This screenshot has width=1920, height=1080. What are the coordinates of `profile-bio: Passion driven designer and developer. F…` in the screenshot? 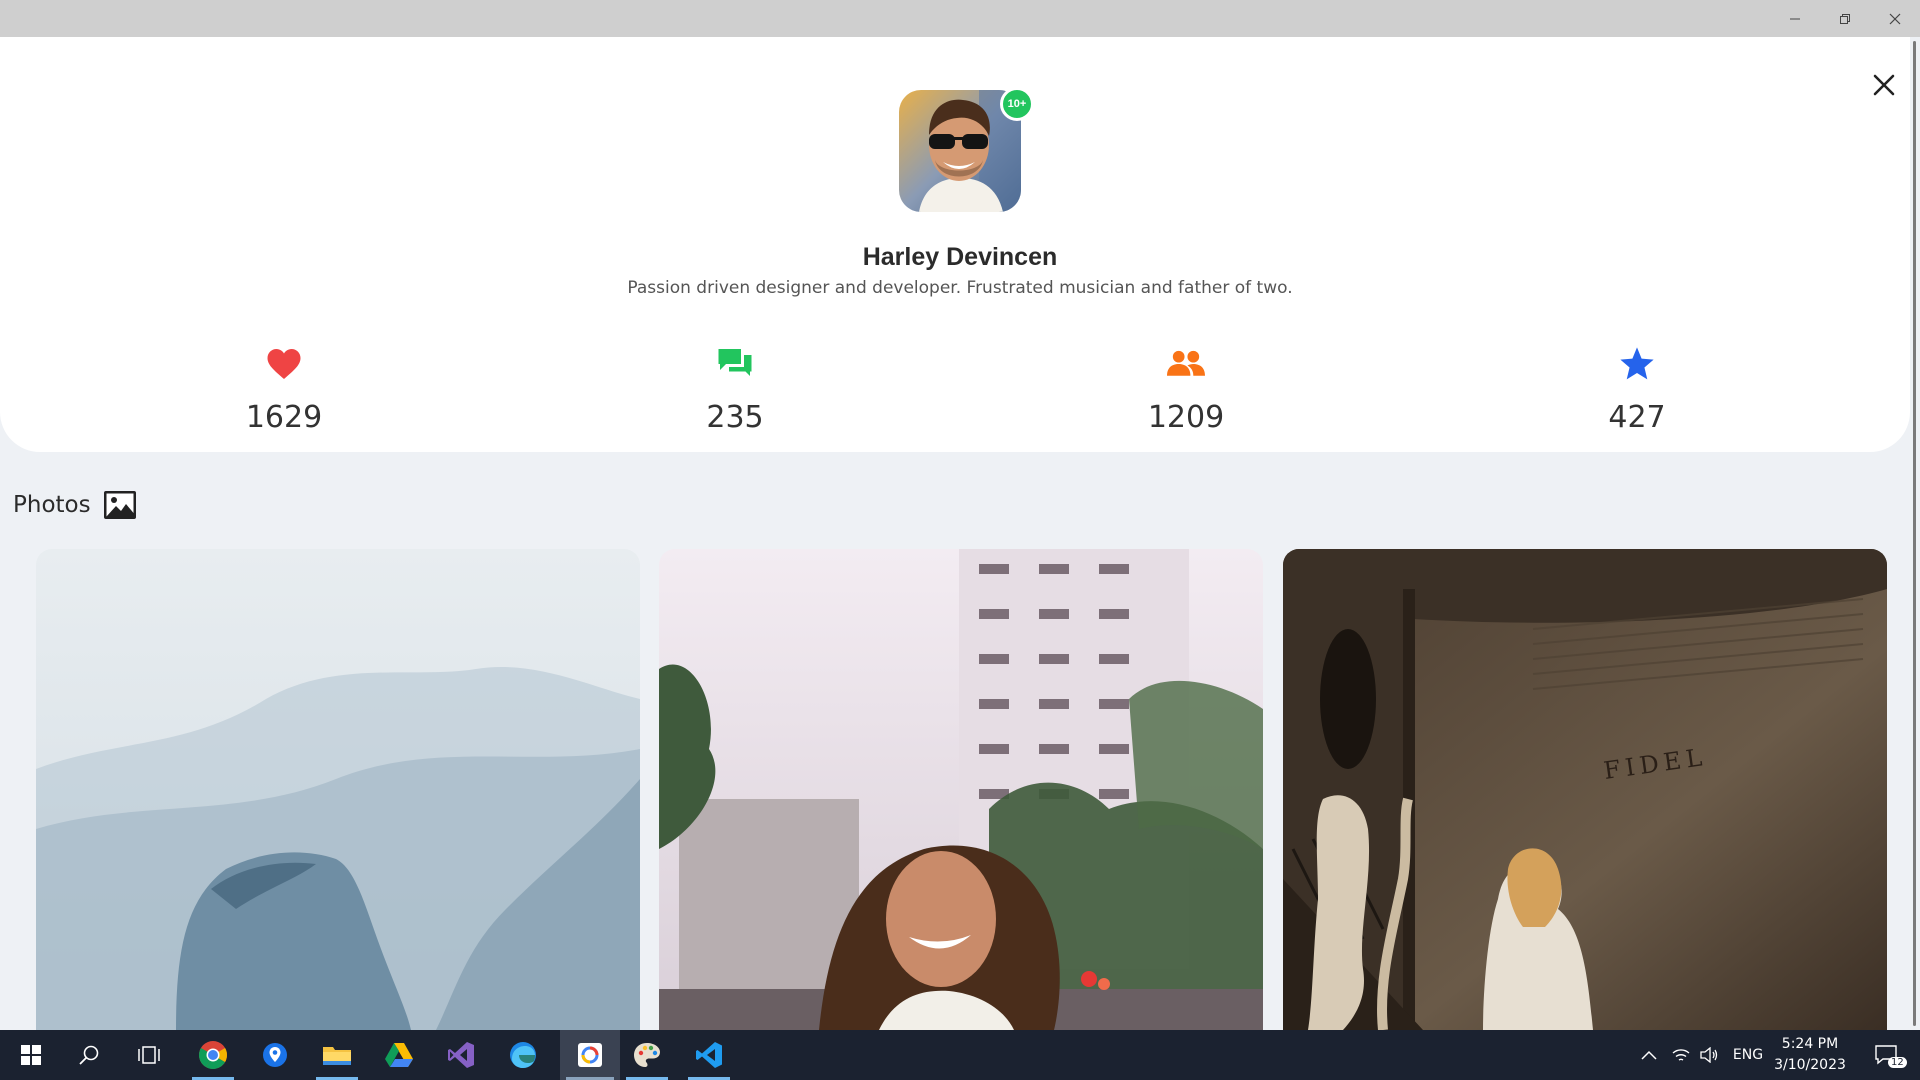 It's located at (960, 288).